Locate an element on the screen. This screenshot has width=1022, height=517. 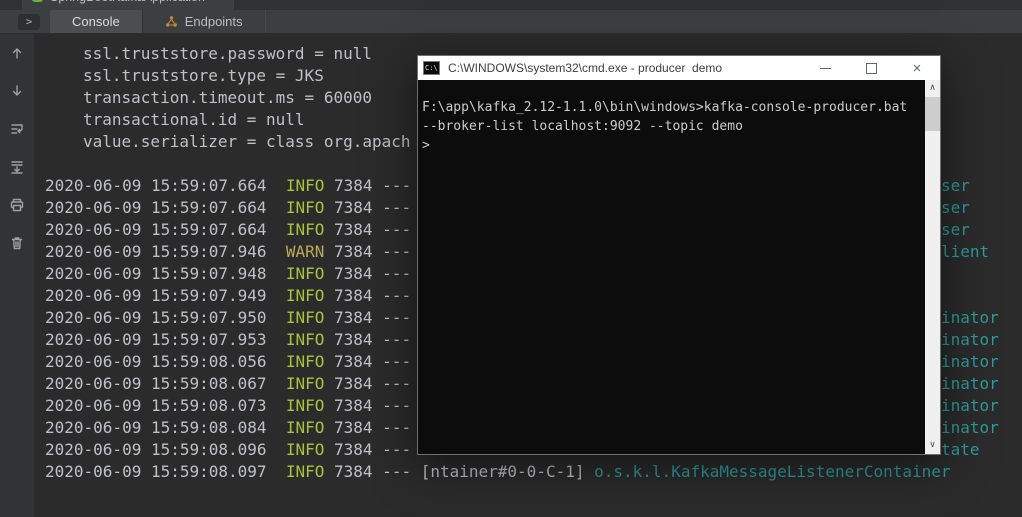
log-timestamp: 2020-06-09 15:59:08.056 is located at coordinates (156, 361).